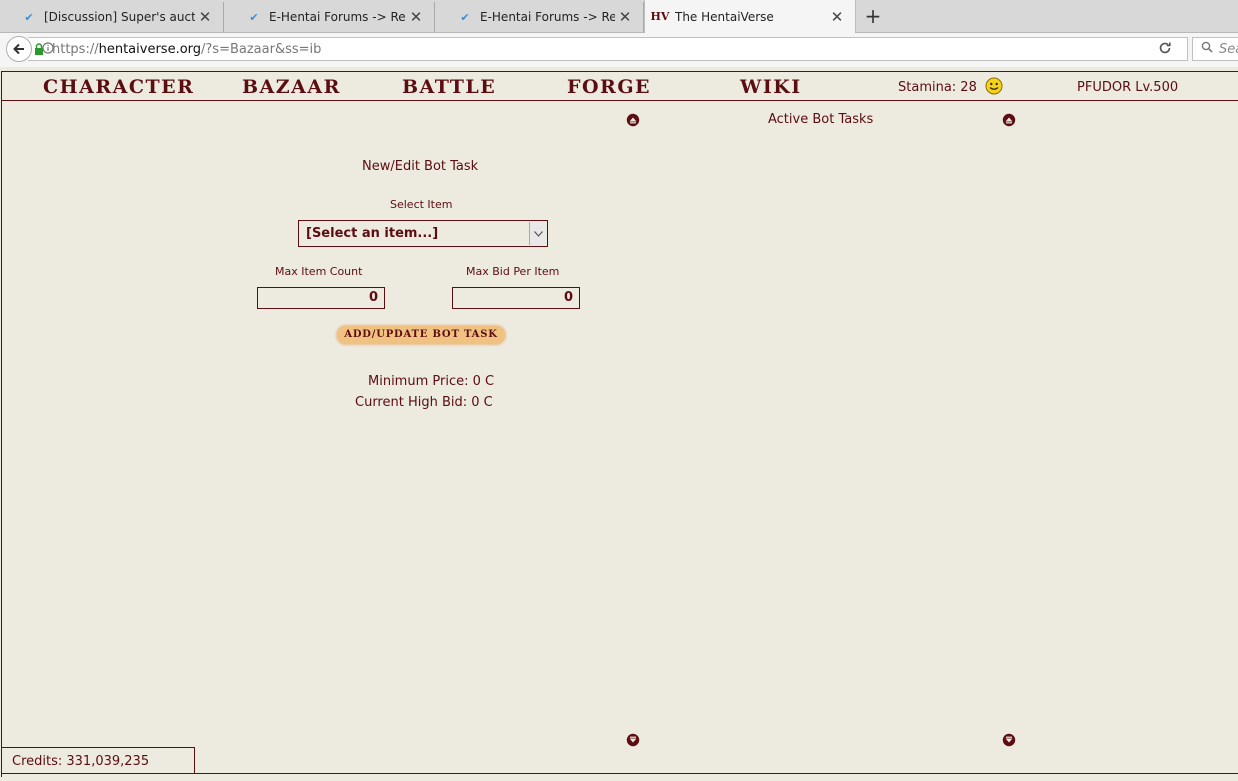 The height and width of the screenshot is (781, 1238). I want to click on current-high-bid: Current High Bid: 0 C, so click(424, 402).